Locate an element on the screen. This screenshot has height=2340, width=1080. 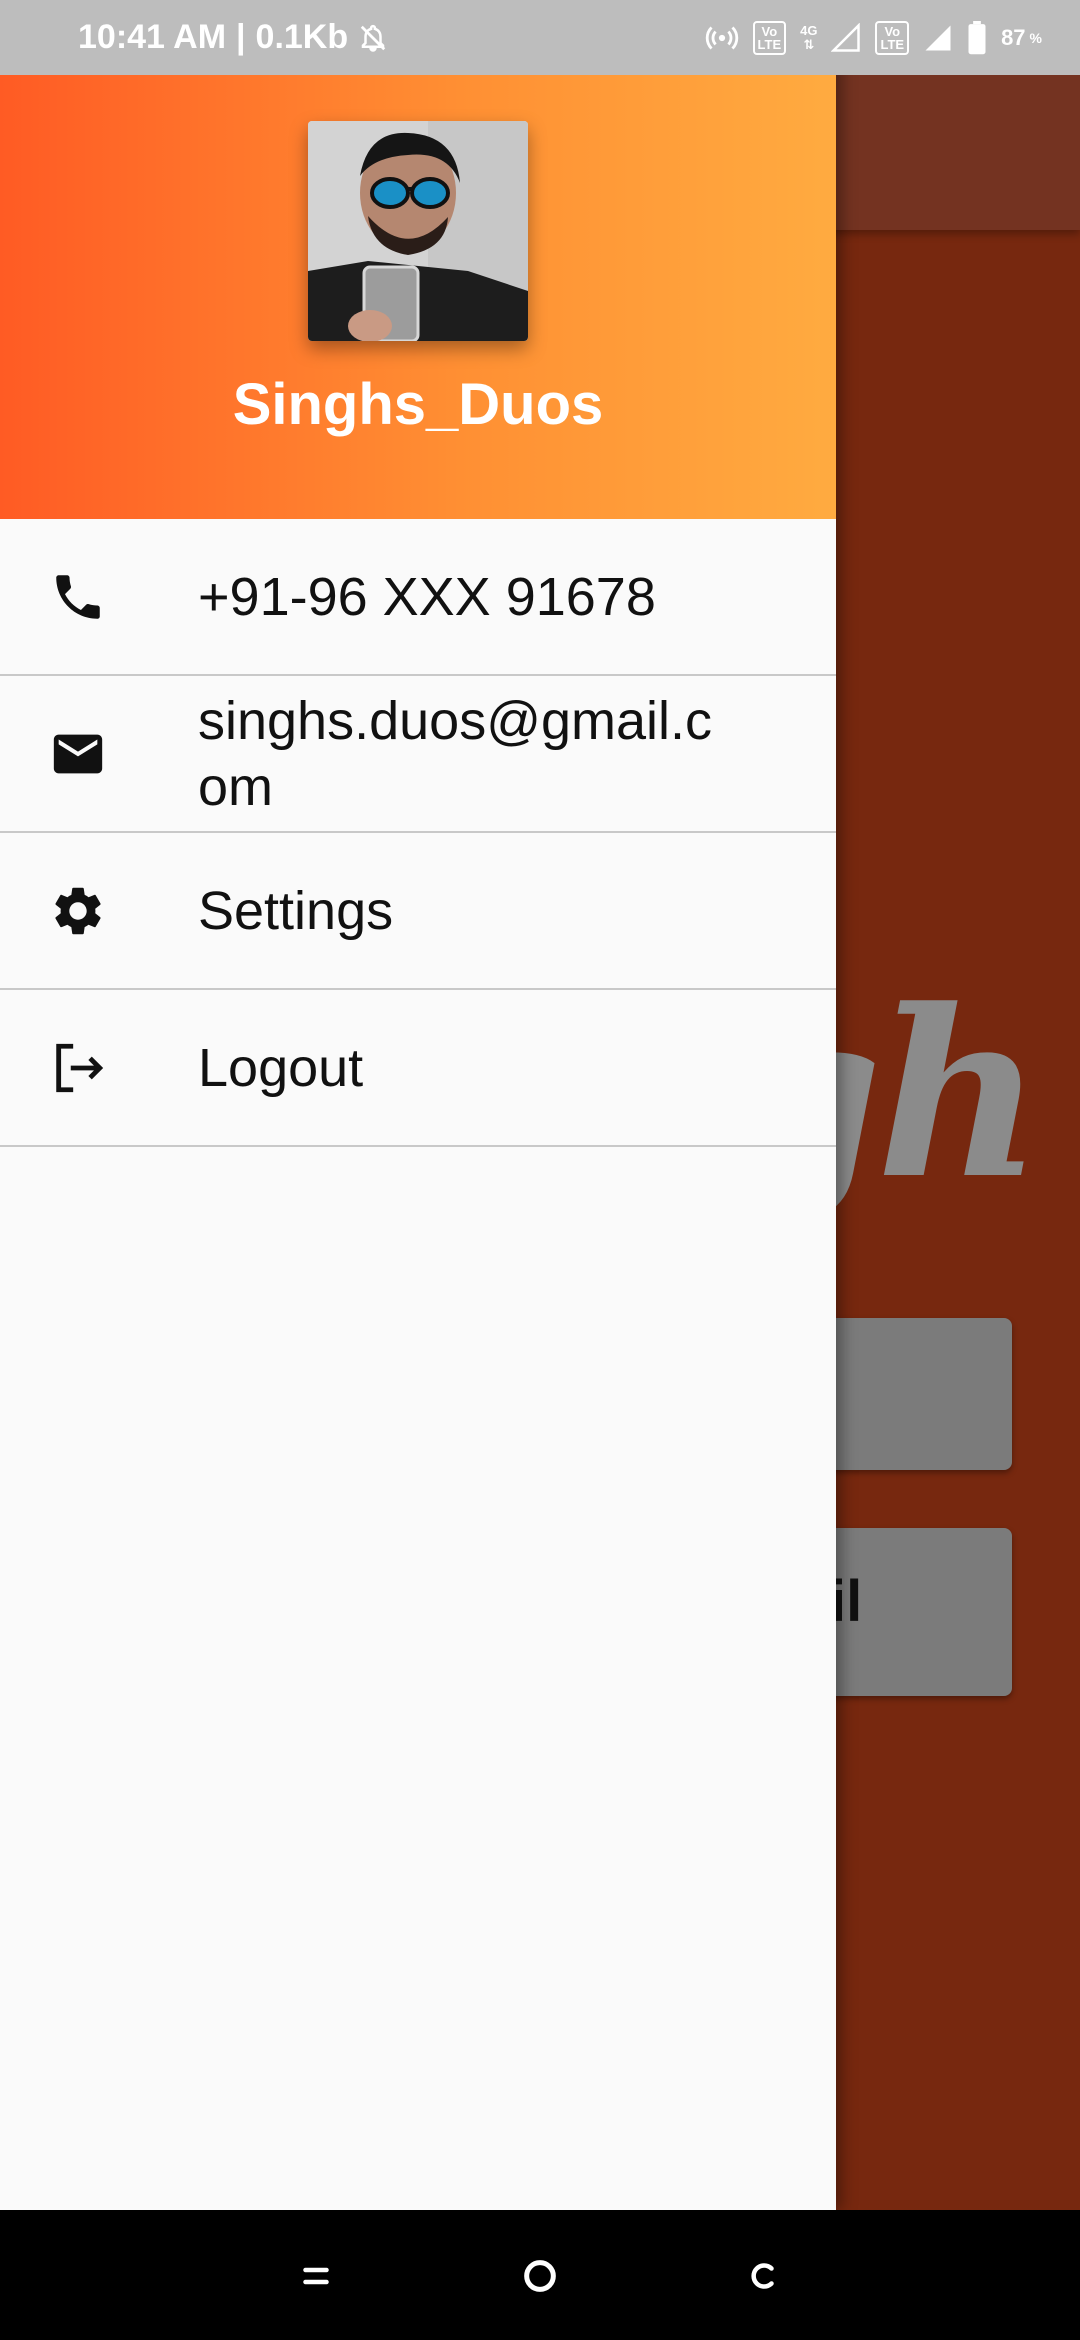
recents-icon is located at coordinates (316, 2276).